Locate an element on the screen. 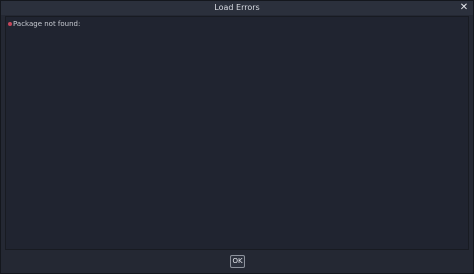 This screenshot has width=474, height=274. title-bar: Load Errors ✕ is located at coordinates (237, 8).